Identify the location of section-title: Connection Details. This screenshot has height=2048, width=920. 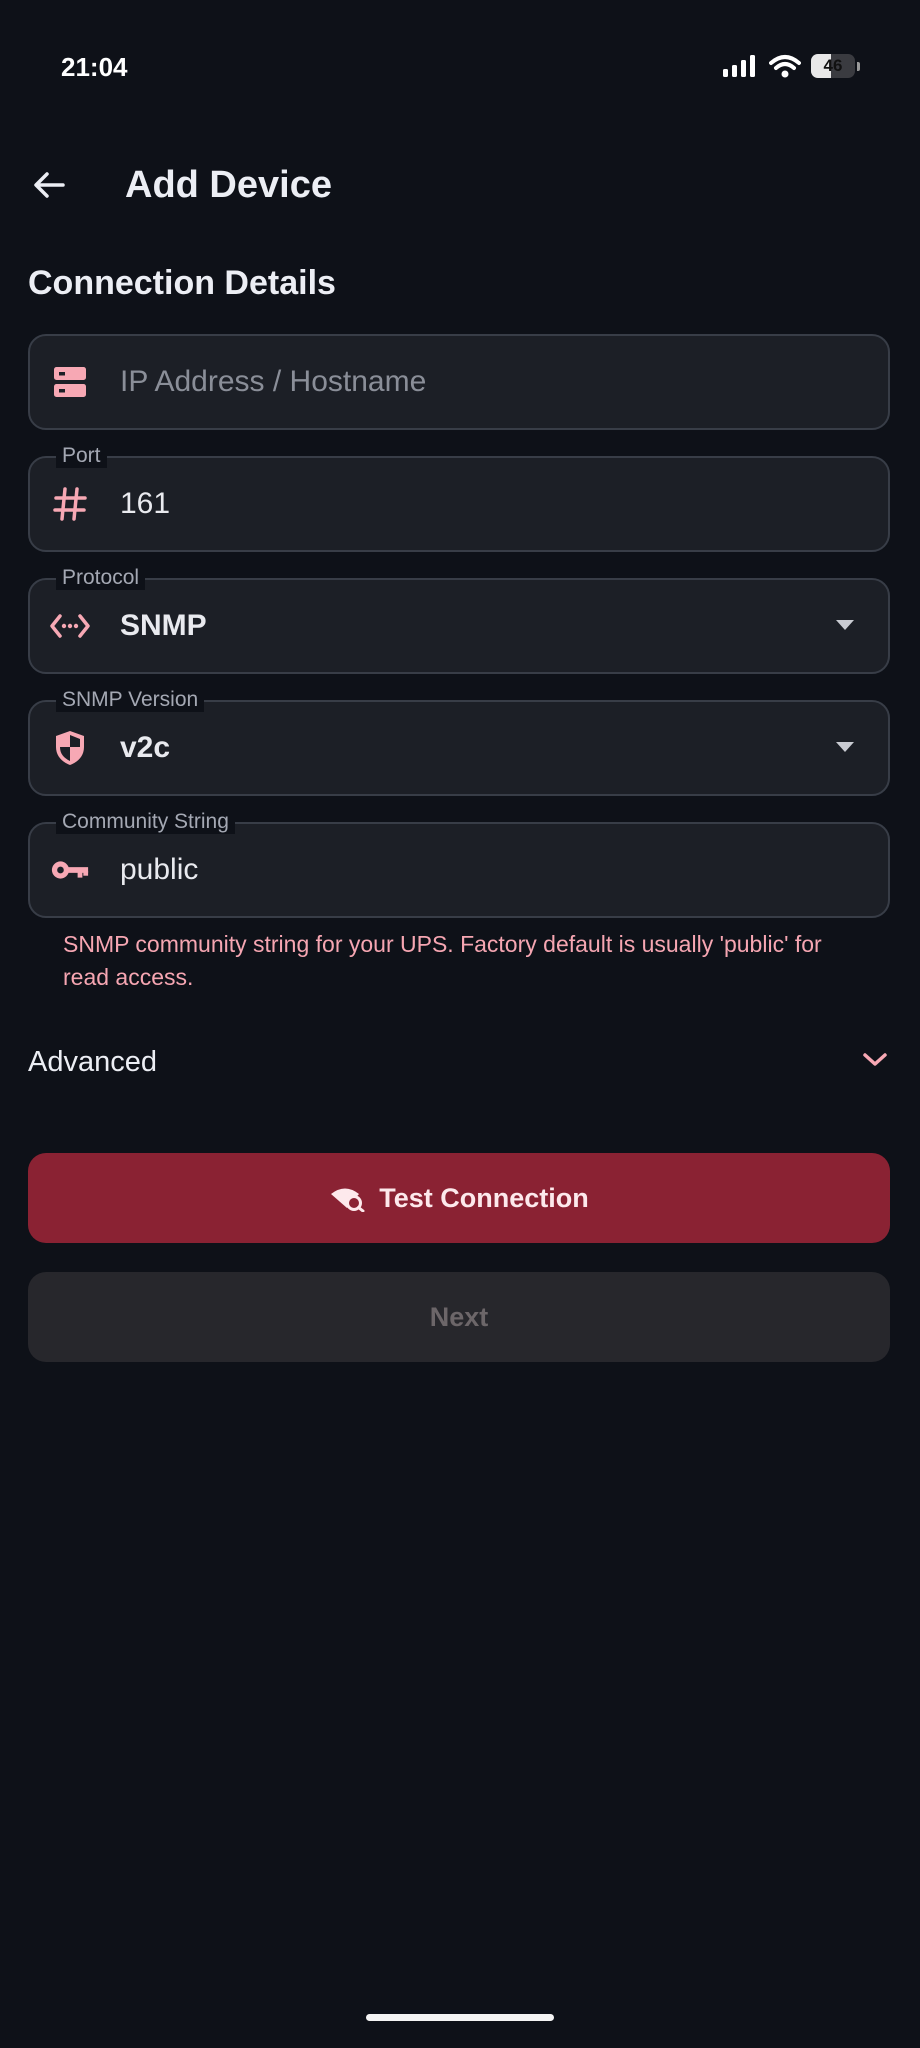
(182, 283).